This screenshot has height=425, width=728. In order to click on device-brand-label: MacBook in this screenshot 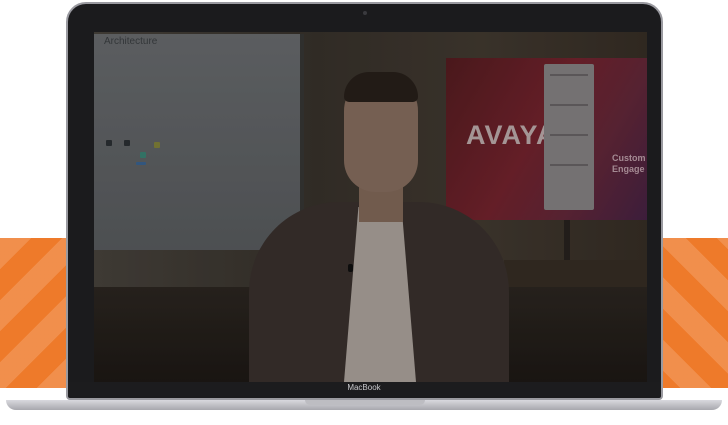, I will do `click(364, 387)`.